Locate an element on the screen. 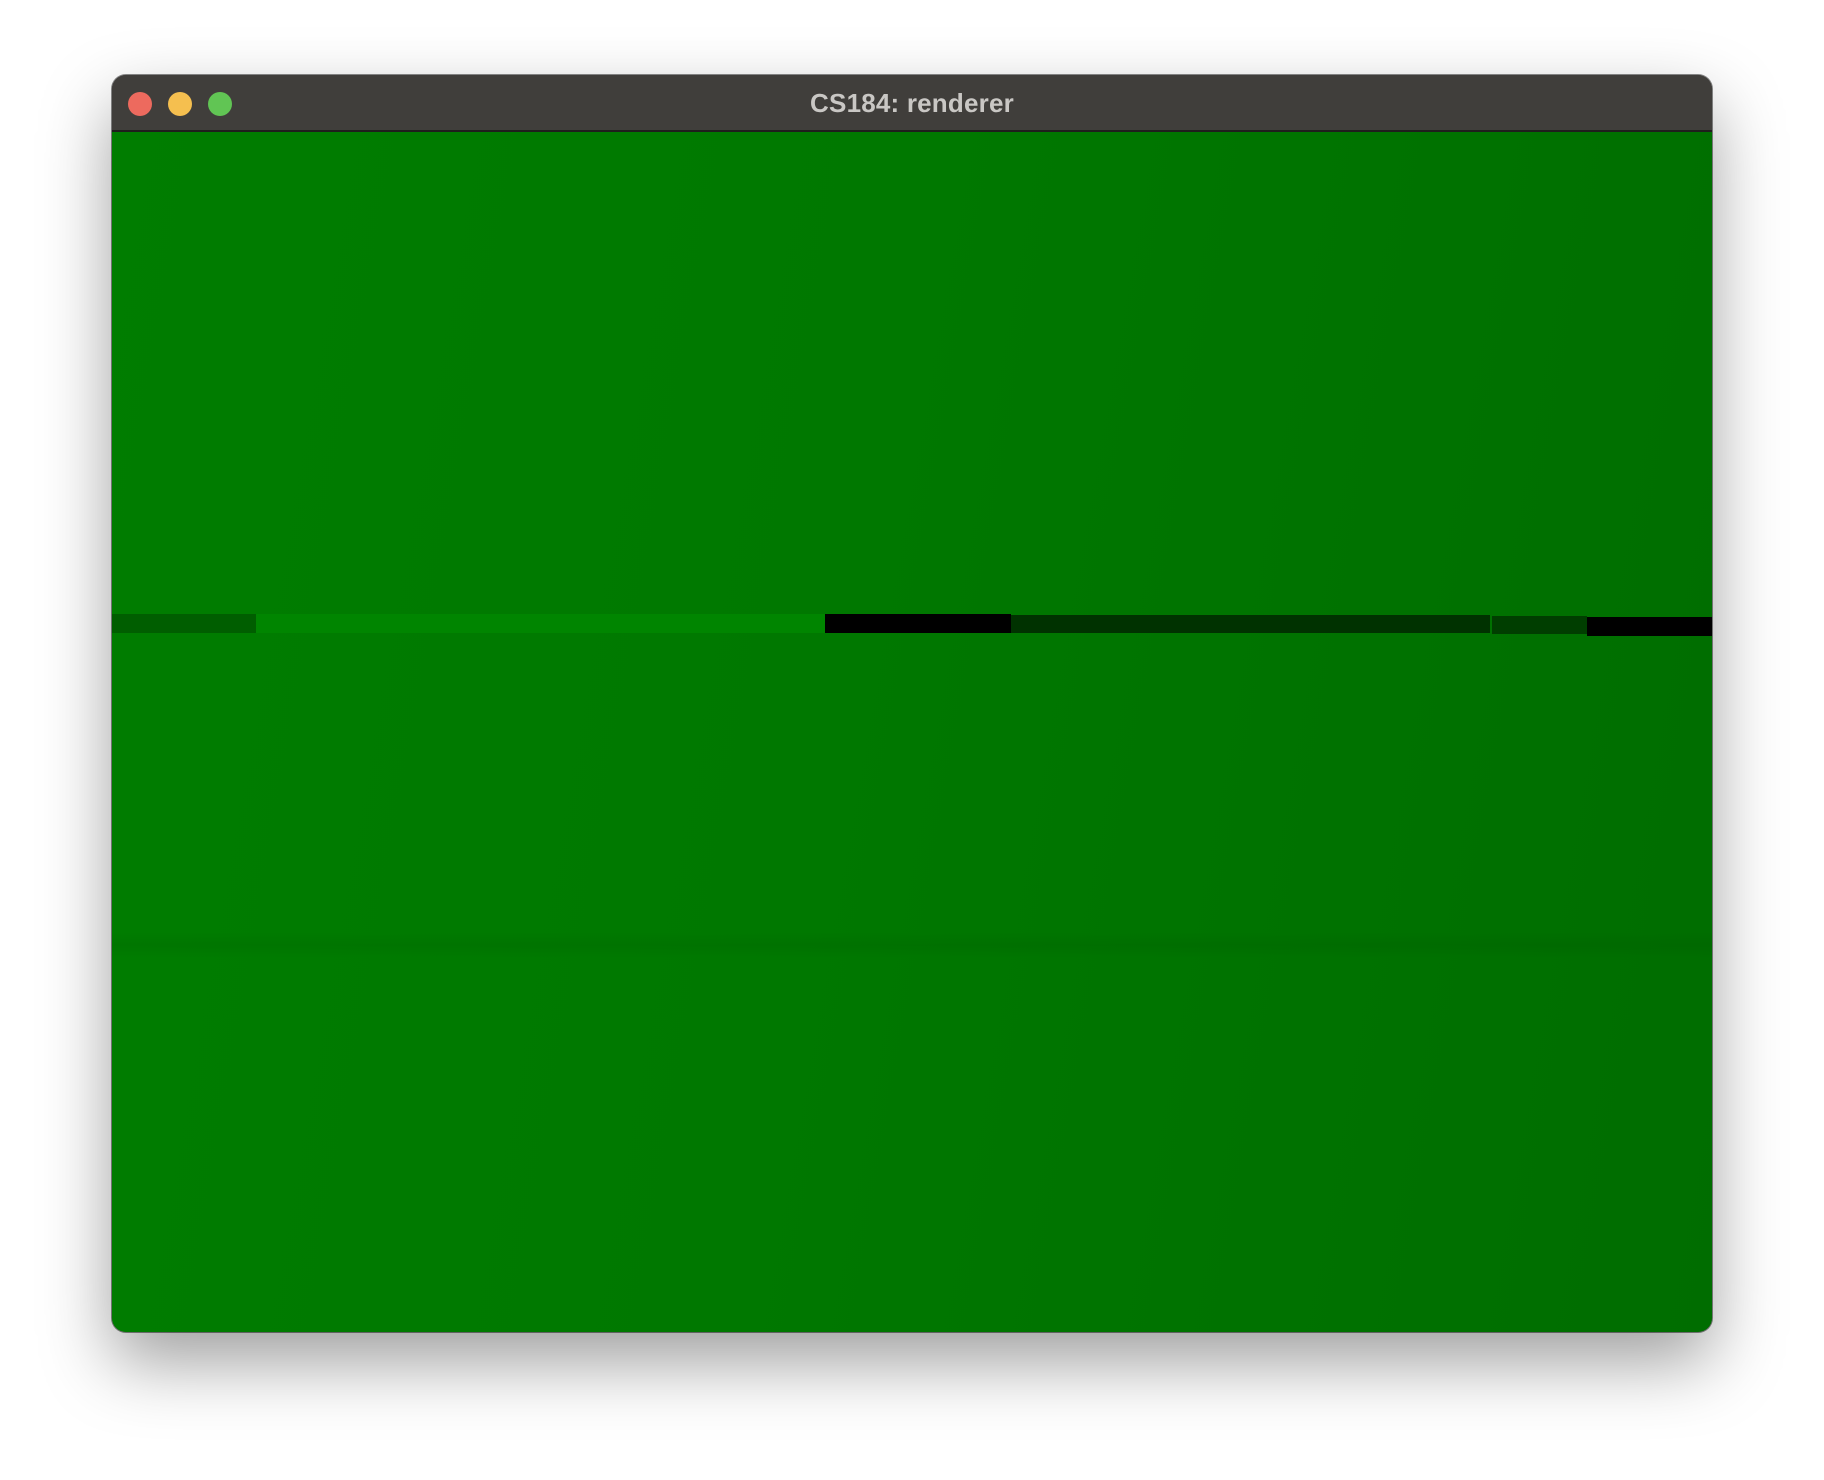 This screenshot has height=1480, width=1824. seam-line is located at coordinates (912, 945).